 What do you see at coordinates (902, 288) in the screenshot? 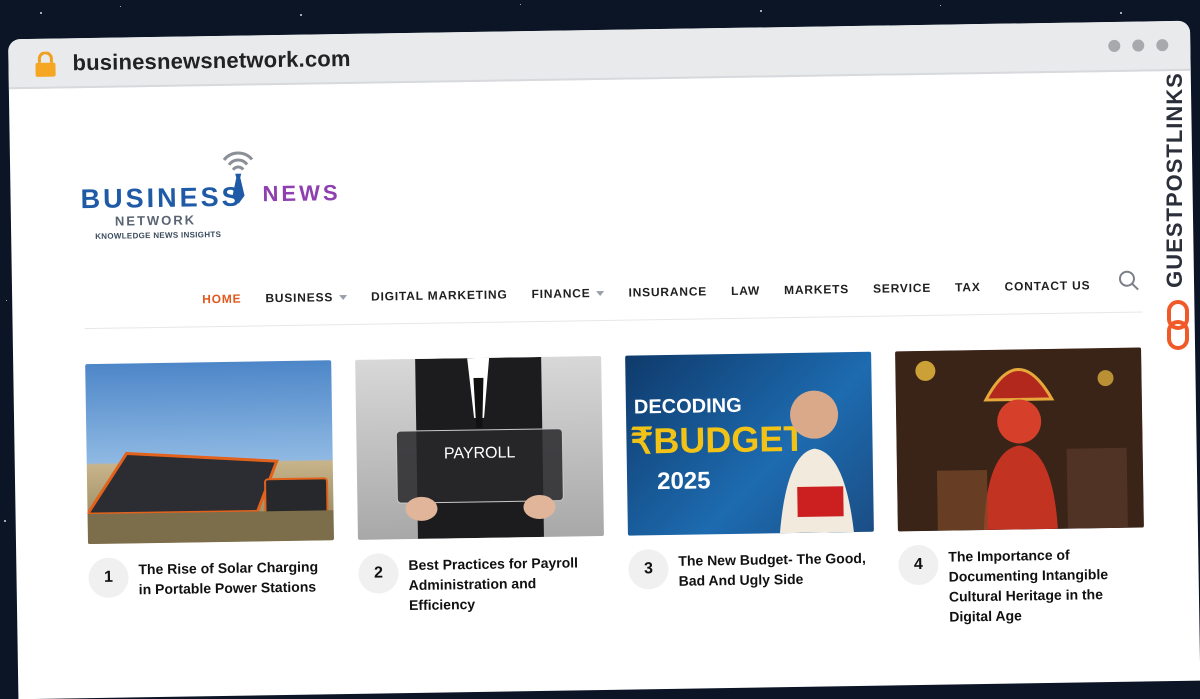
I see `nav-item-service: SERVICE` at bounding box center [902, 288].